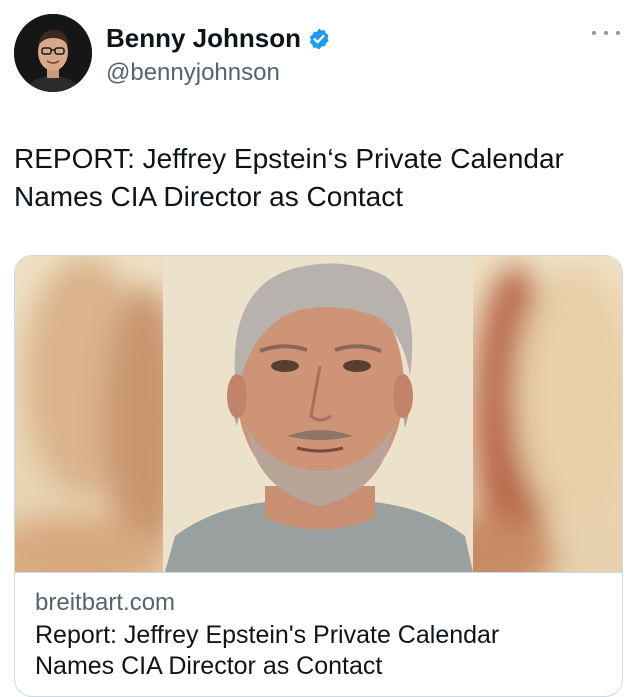  Describe the element at coordinates (318, 572) in the screenshot. I see `card-divider` at that location.